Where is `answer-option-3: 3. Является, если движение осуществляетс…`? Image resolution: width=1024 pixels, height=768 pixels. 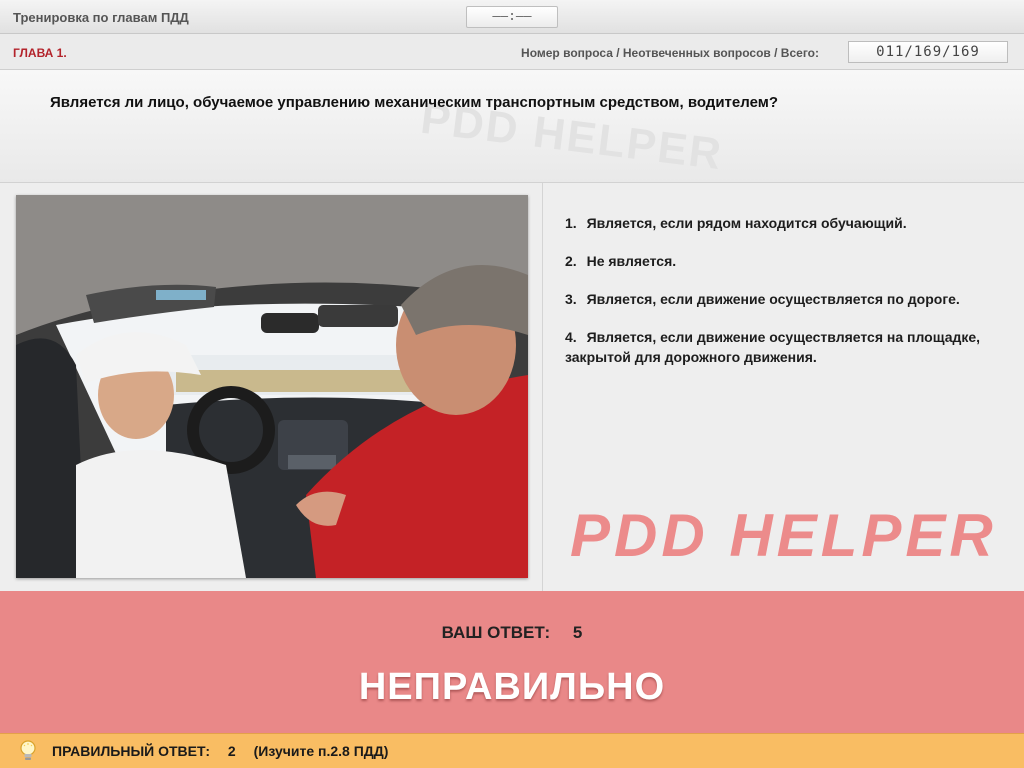 answer-option-3: 3. Является, если движение осуществляетс… is located at coordinates (780, 299).